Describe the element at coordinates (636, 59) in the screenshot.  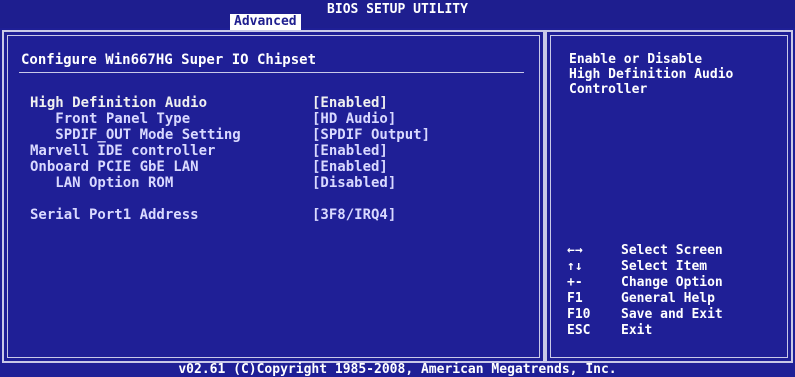
I see `help-line: Enable or Disable` at that location.